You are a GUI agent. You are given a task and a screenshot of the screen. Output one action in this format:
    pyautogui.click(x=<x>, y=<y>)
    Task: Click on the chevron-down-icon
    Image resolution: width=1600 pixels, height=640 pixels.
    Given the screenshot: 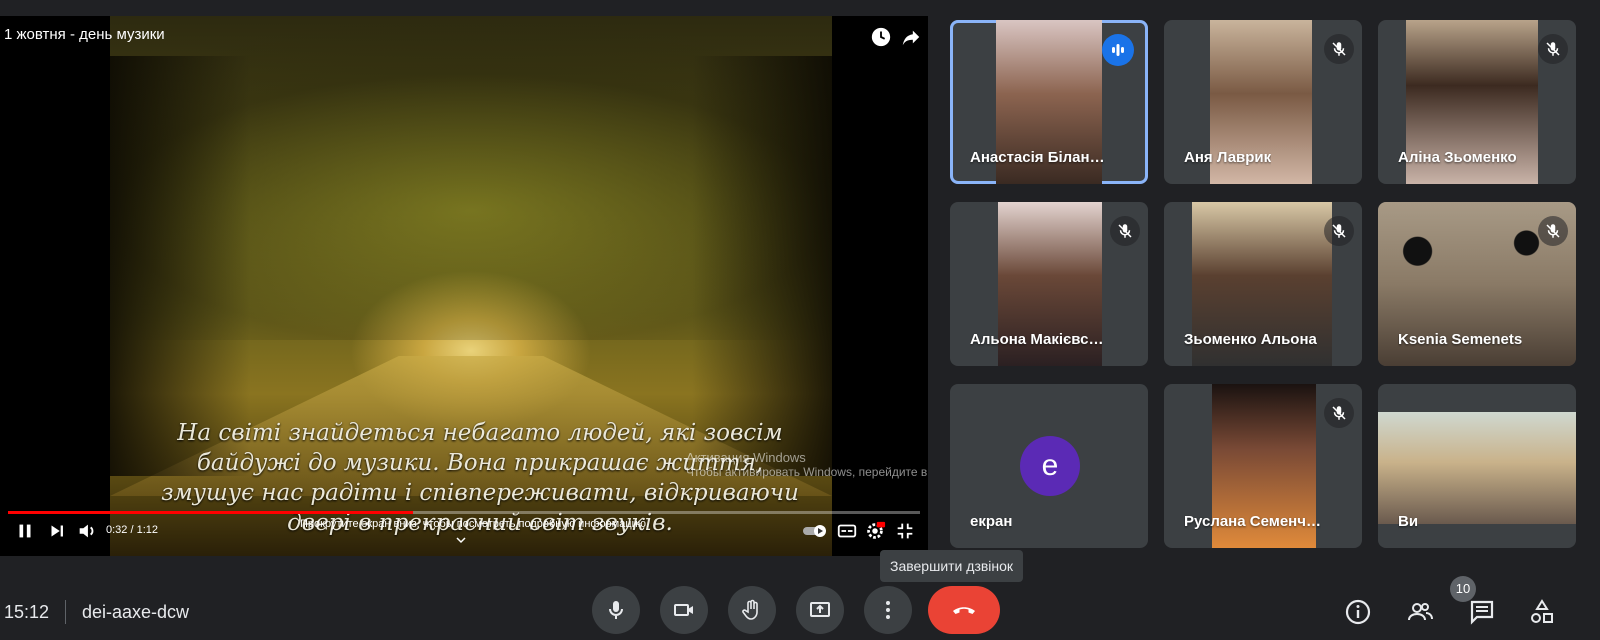 What is the action you would take?
    pyautogui.click(x=461, y=538)
    